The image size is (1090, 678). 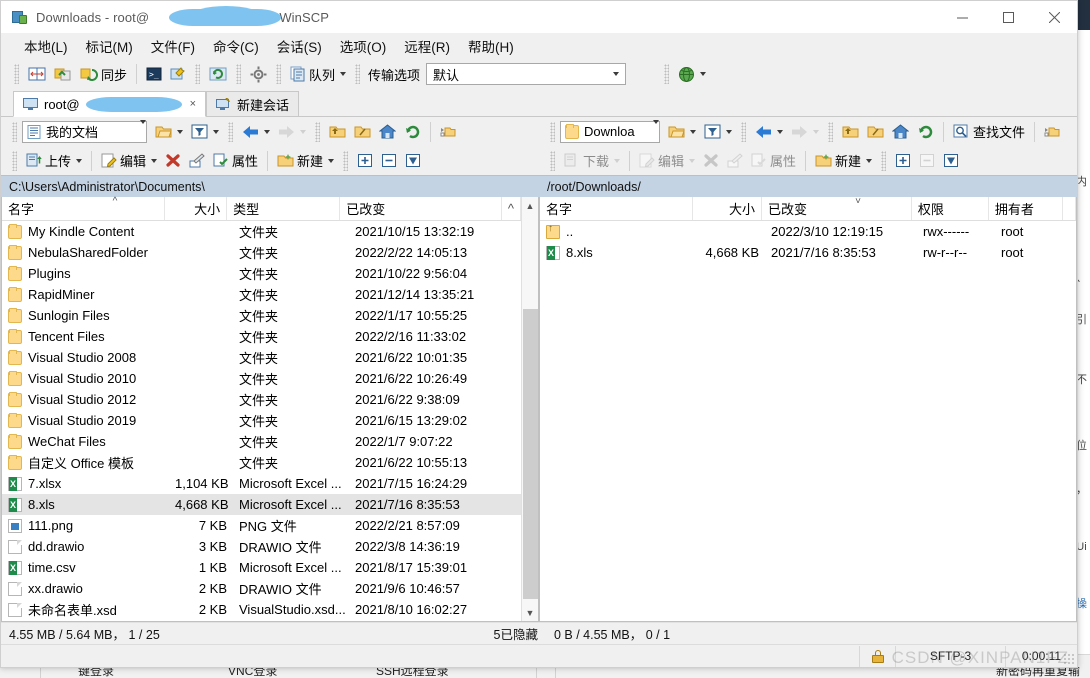 What do you see at coordinates (63, 74) in the screenshot?
I see `synchronize-browsing-button` at bounding box center [63, 74].